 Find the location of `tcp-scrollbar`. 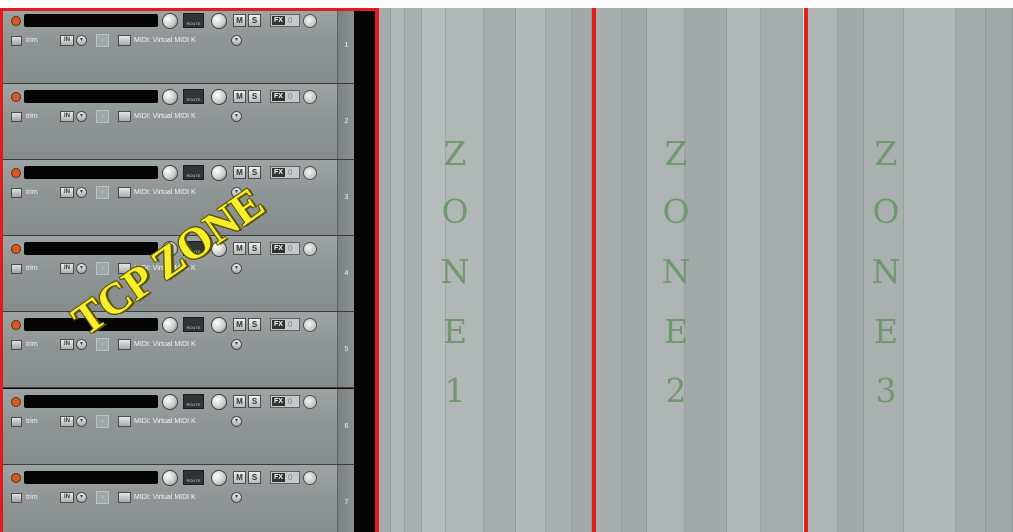

tcp-scrollbar is located at coordinates (363, 270).